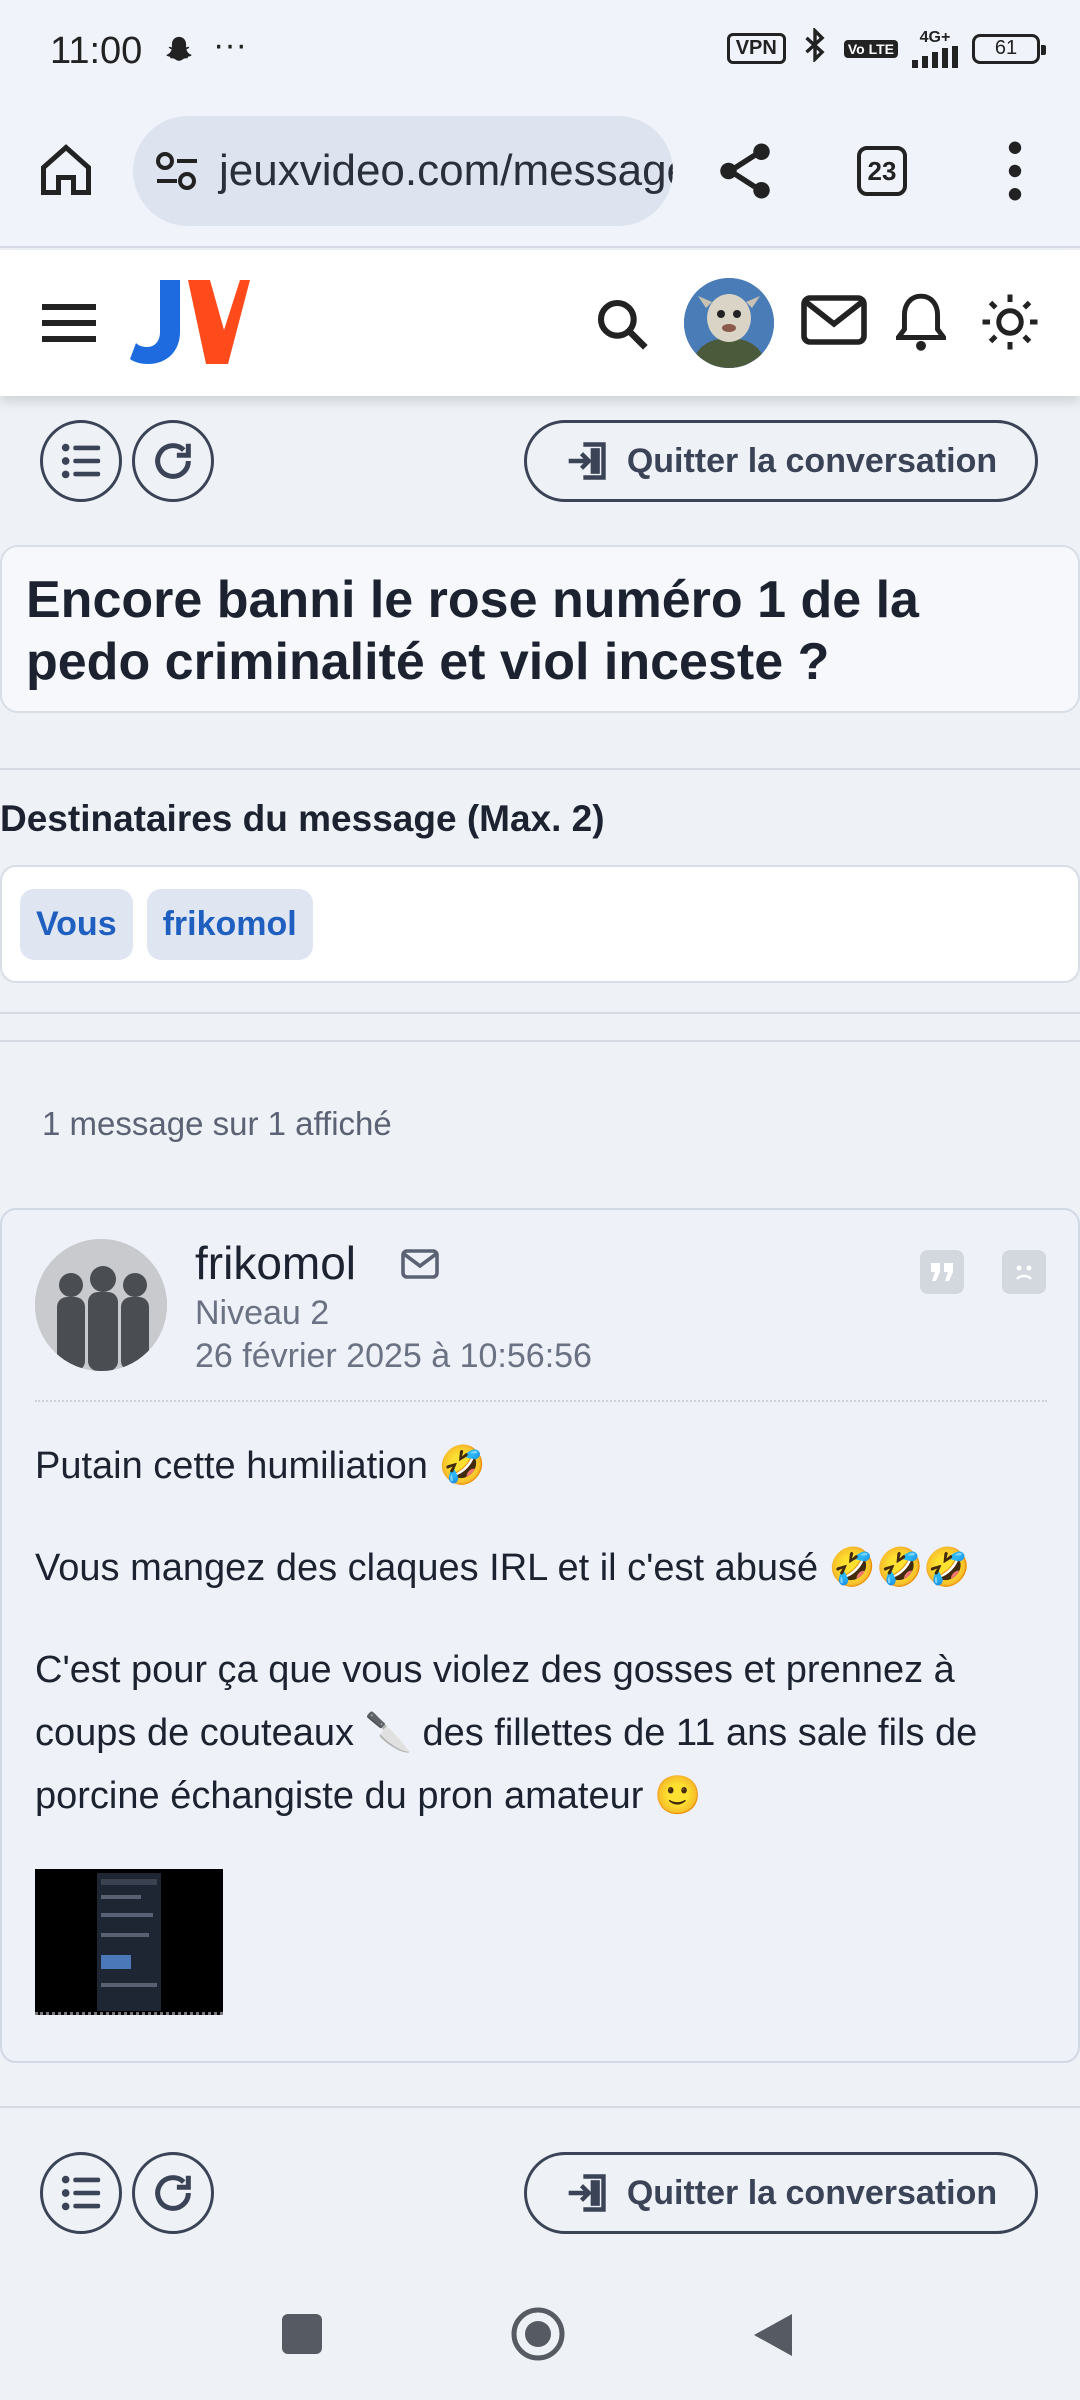  I want to click on message-count: 1 message sur 1 affiché, so click(217, 1123).